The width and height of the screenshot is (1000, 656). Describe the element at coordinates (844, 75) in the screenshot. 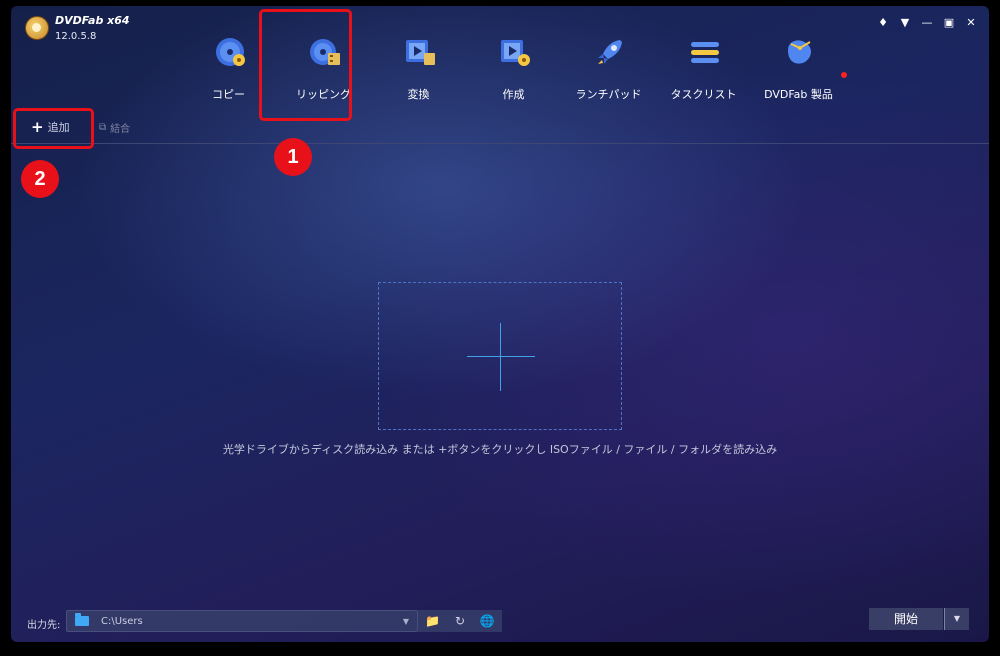

I see `notification-dot` at that location.